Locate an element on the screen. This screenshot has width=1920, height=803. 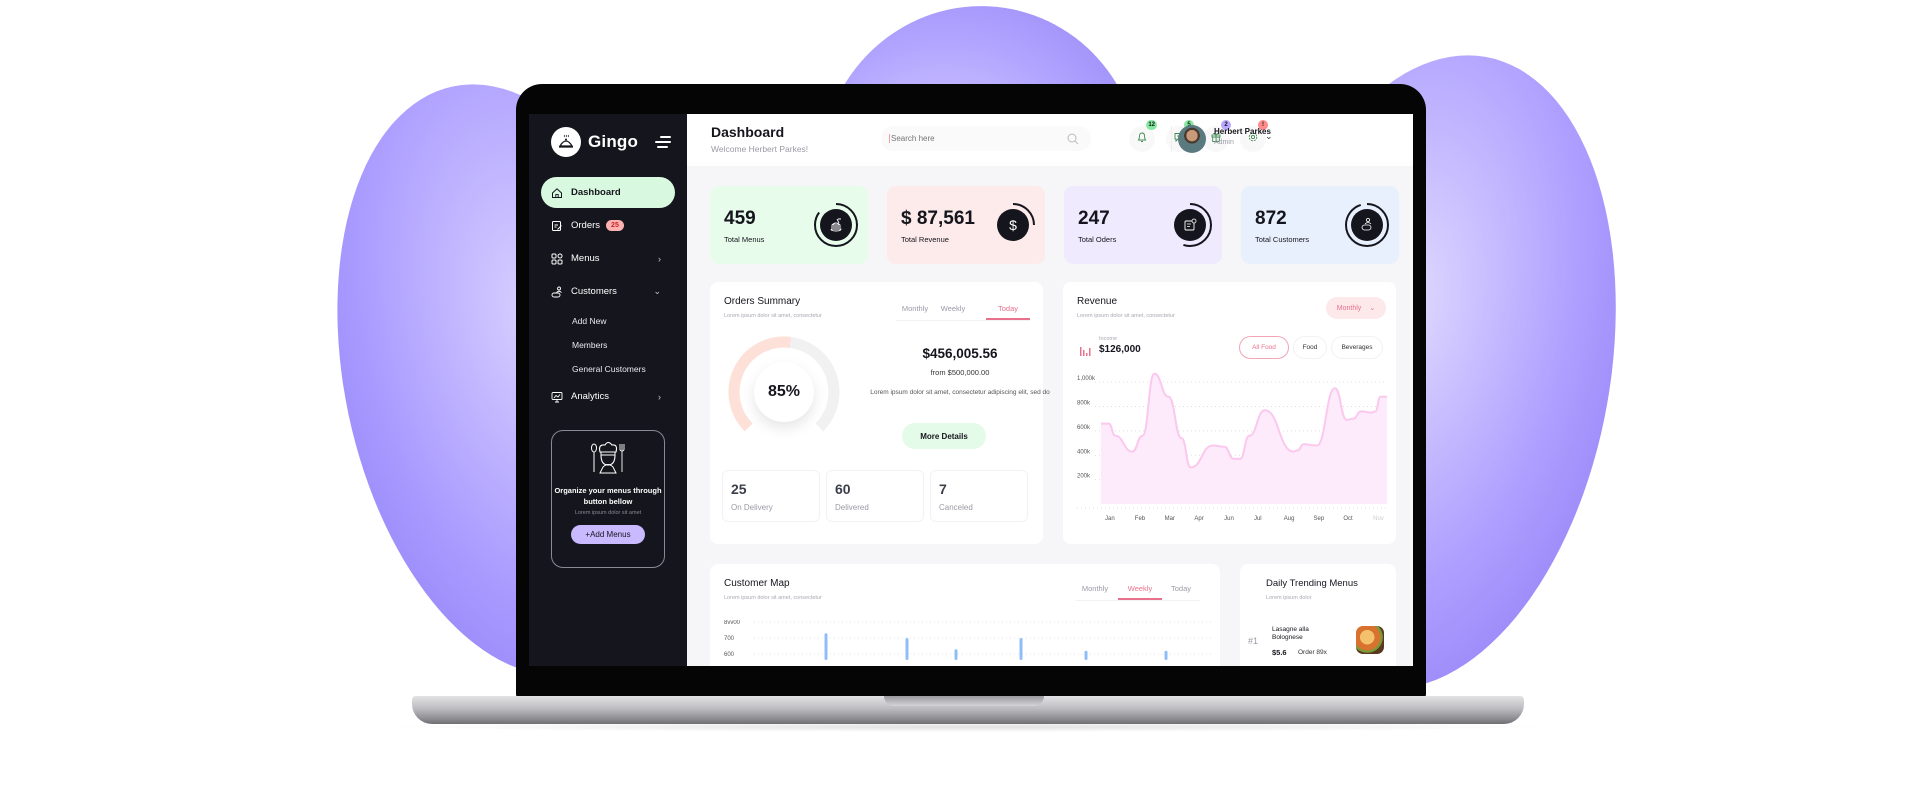
progress-ring: $ is located at coordinates (1013, 225).